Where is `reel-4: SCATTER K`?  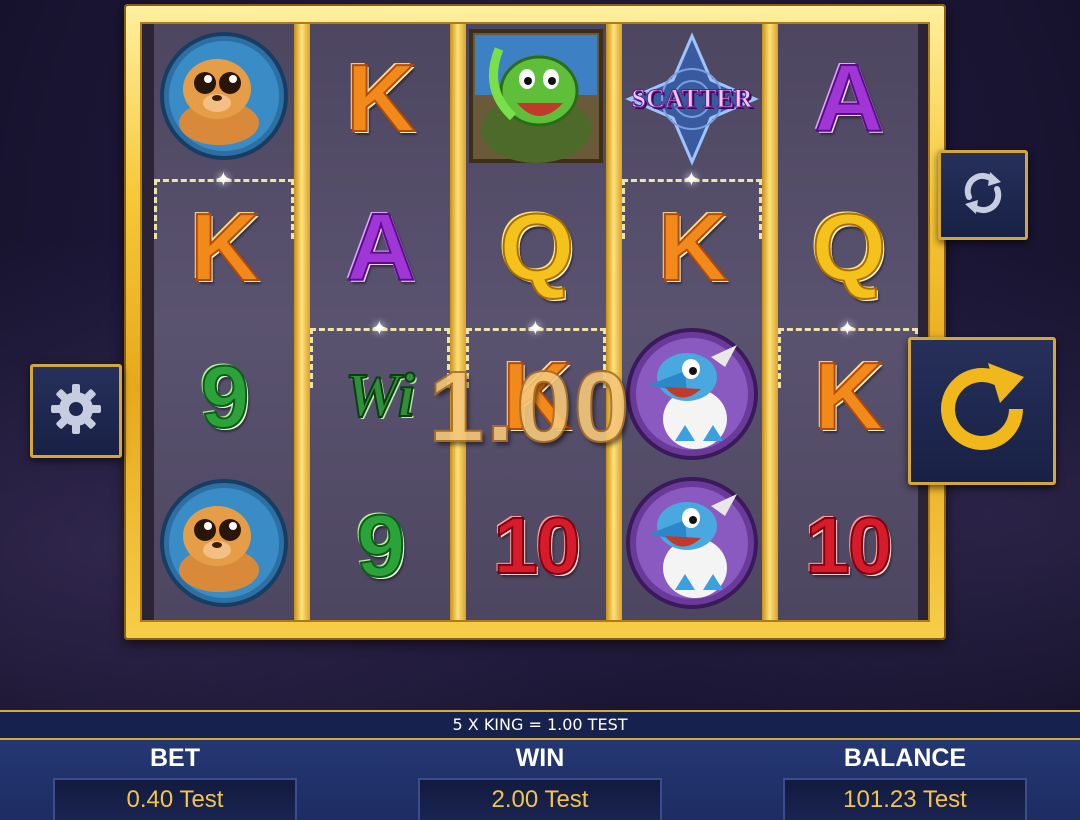 reel-4: SCATTER K is located at coordinates (692, 322).